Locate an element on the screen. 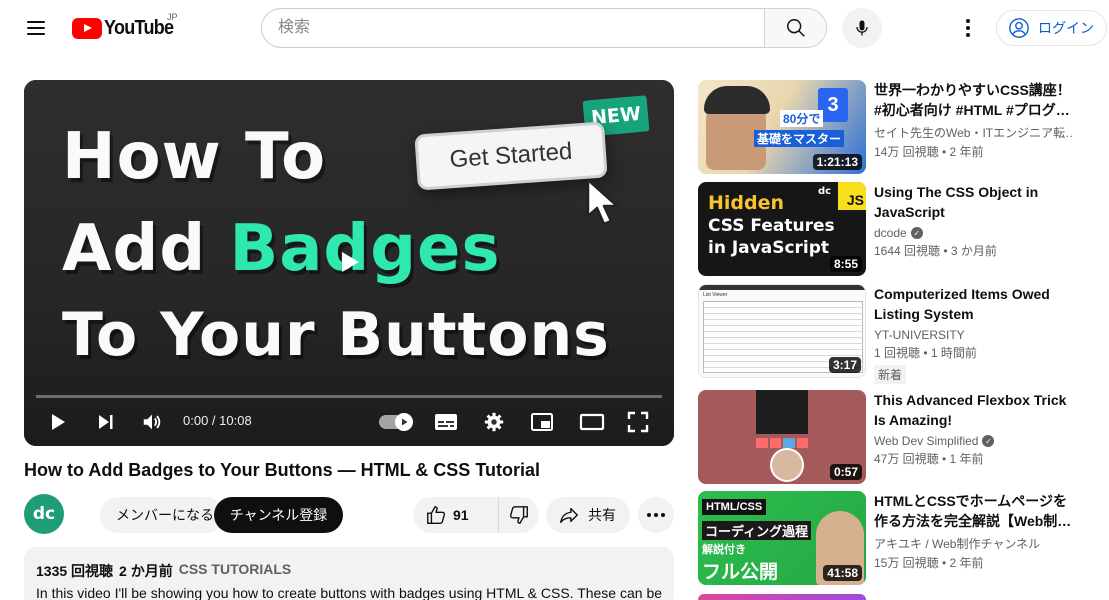 Image resolution: width=1109 pixels, height=600 pixels. thumb-text: HTML/CSS is located at coordinates (734, 507).